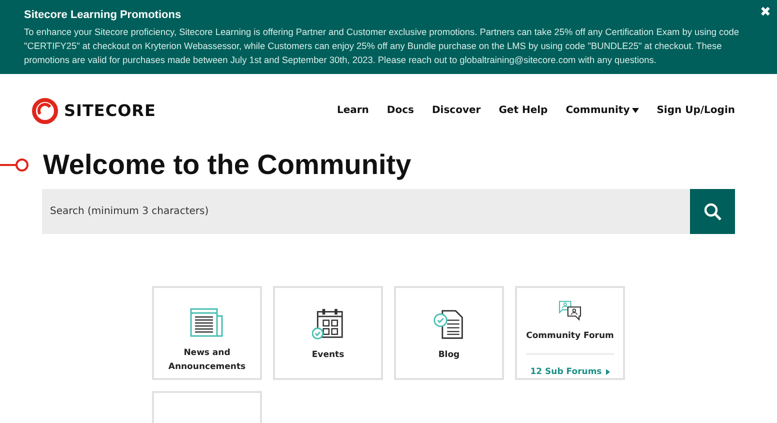  Describe the element at coordinates (765, 11) in the screenshot. I see `close-button: ✖` at that location.